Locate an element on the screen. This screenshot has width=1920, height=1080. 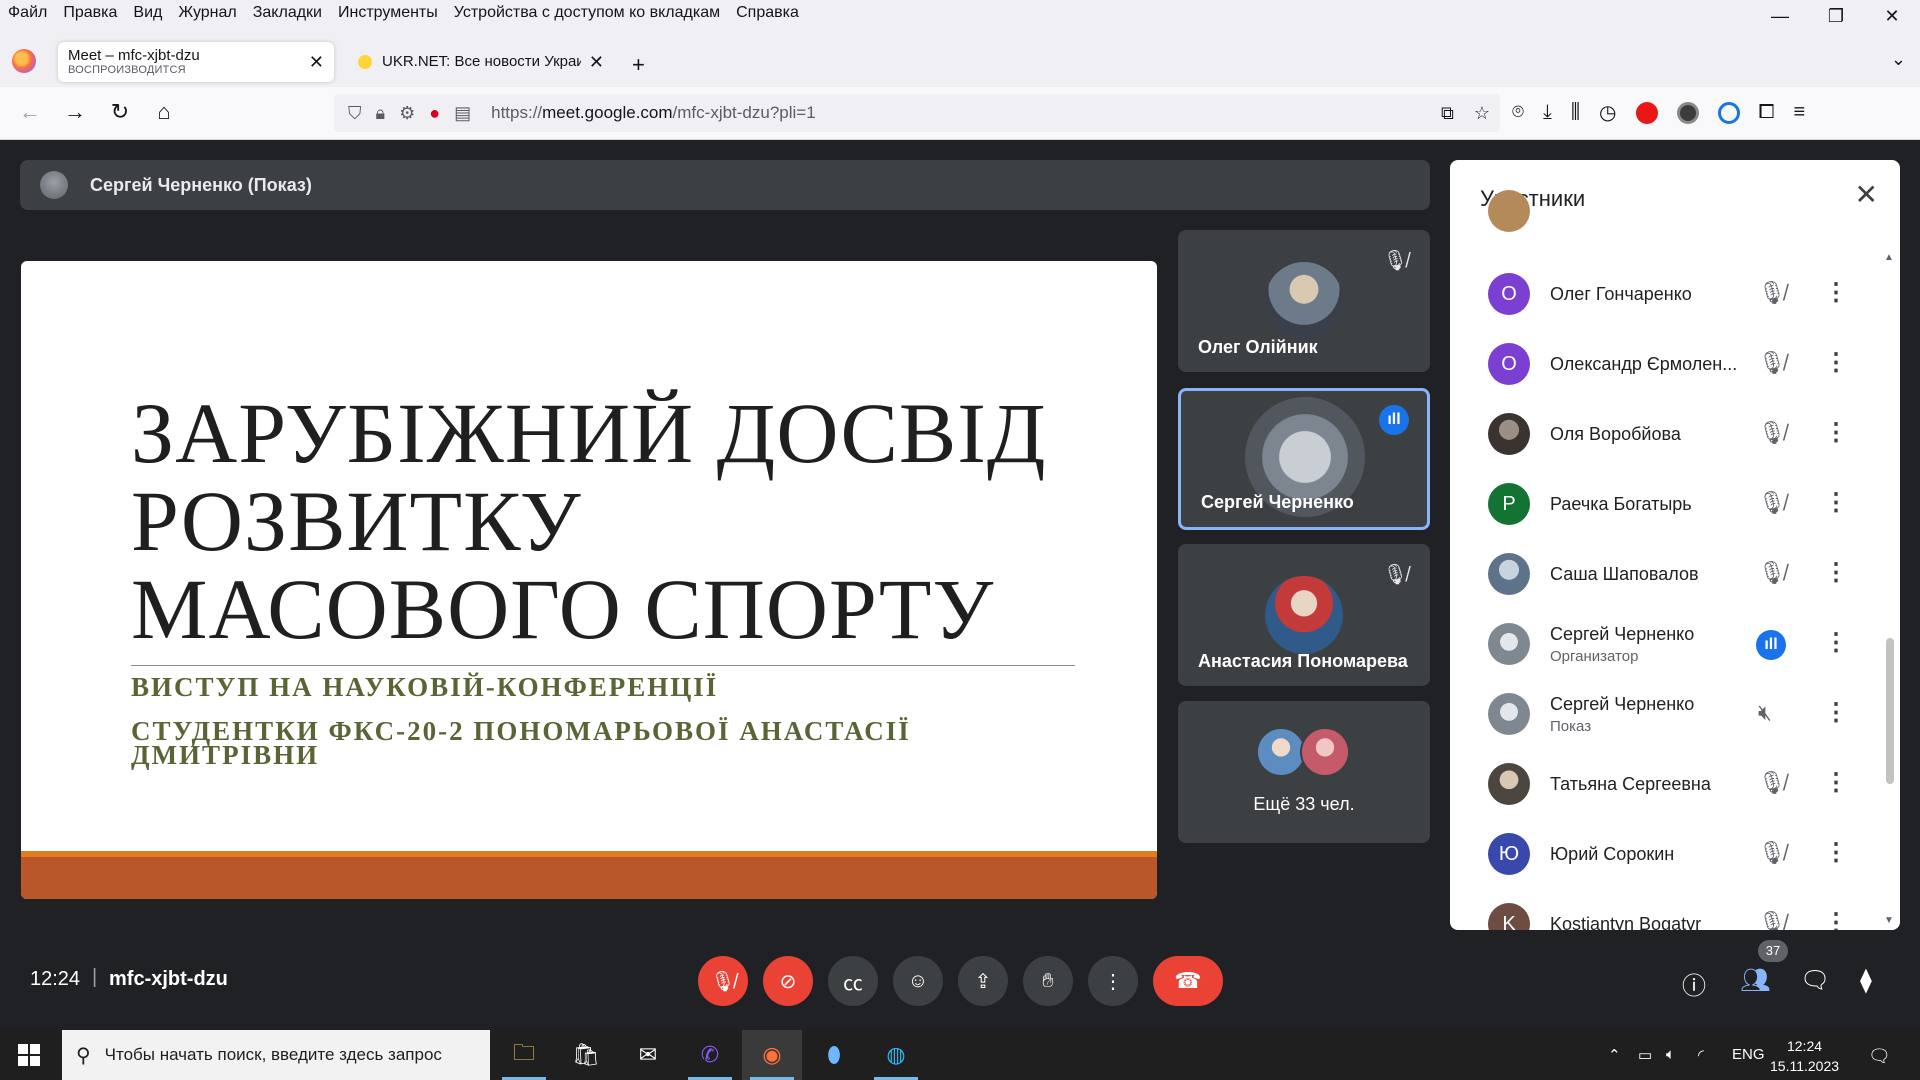
library-icon: ⫼ is located at coordinates (1575, 112).